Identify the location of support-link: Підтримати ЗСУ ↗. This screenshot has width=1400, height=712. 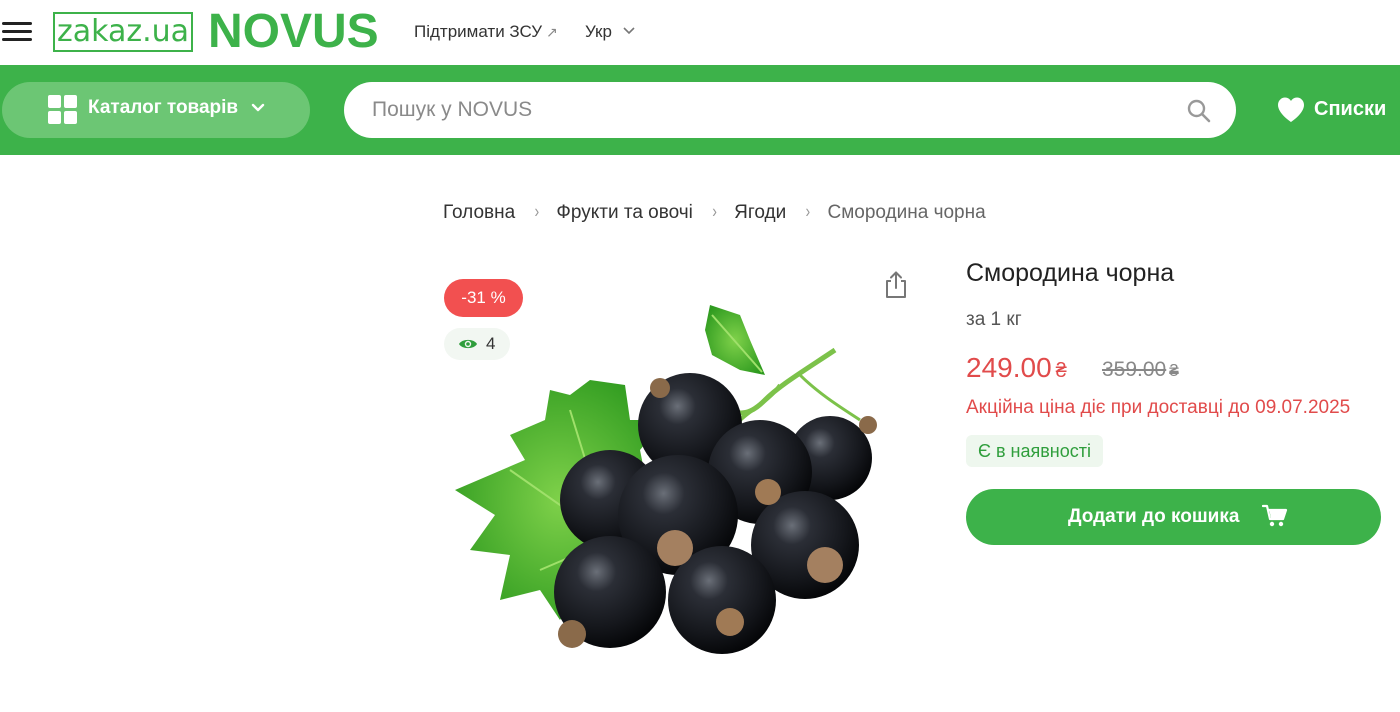
(486, 32).